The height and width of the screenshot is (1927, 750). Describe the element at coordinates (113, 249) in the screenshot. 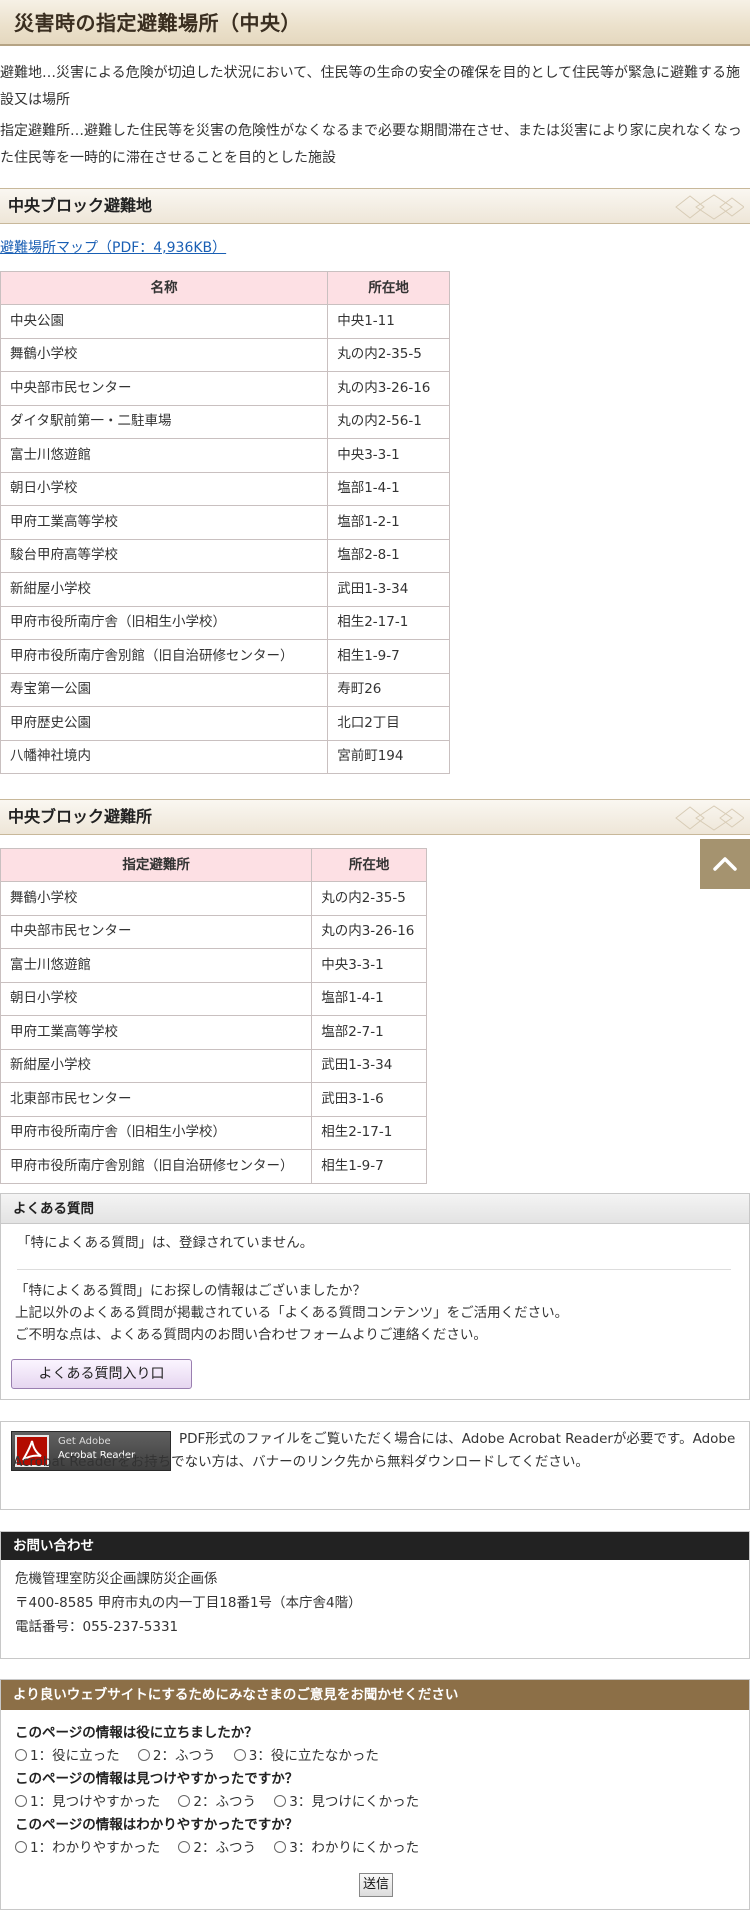

I see `evacuation-map-pdf-link: 避難場所マップ（PDF：4,936KB）` at that location.